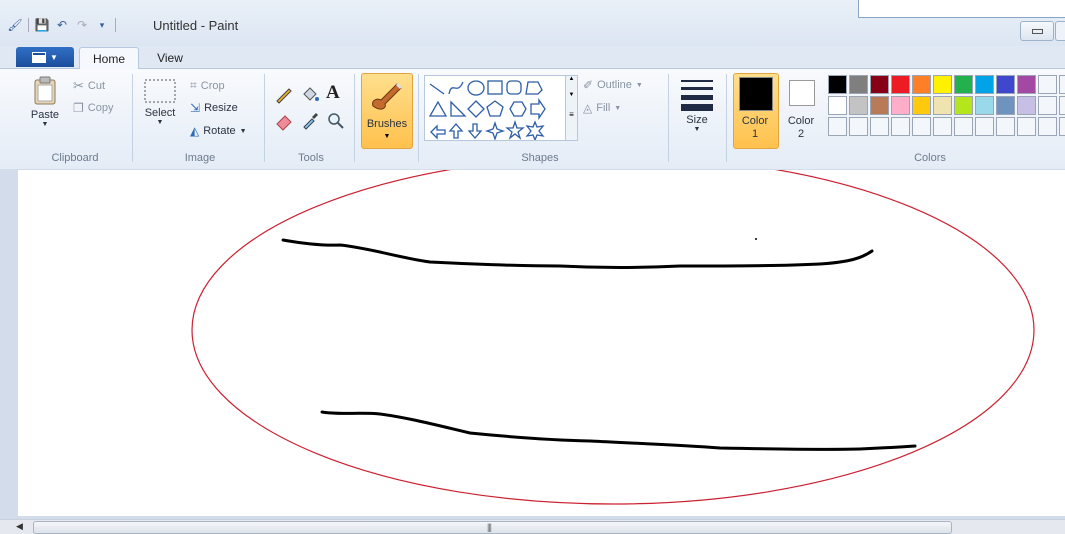 The height and width of the screenshot is (534, 1065). I want to click on undo-icon: ↶, so click(62, 25).